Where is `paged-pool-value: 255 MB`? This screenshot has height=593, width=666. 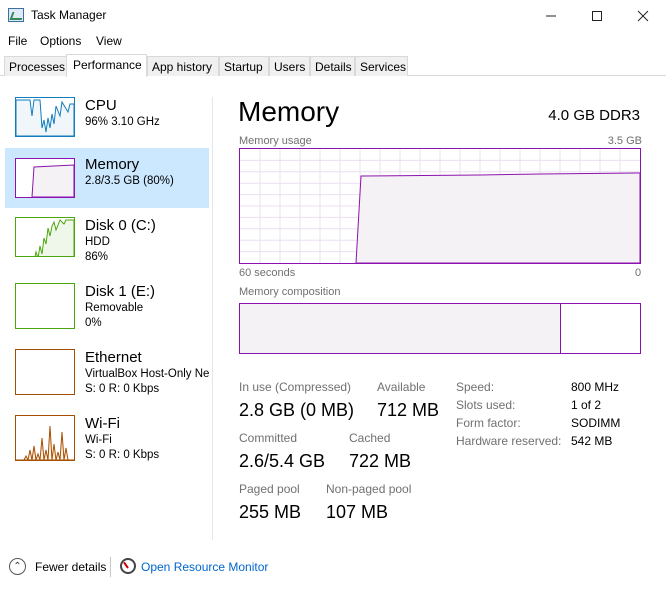
paged-pool-value: 255 MB is located at coordinates (270, 512).